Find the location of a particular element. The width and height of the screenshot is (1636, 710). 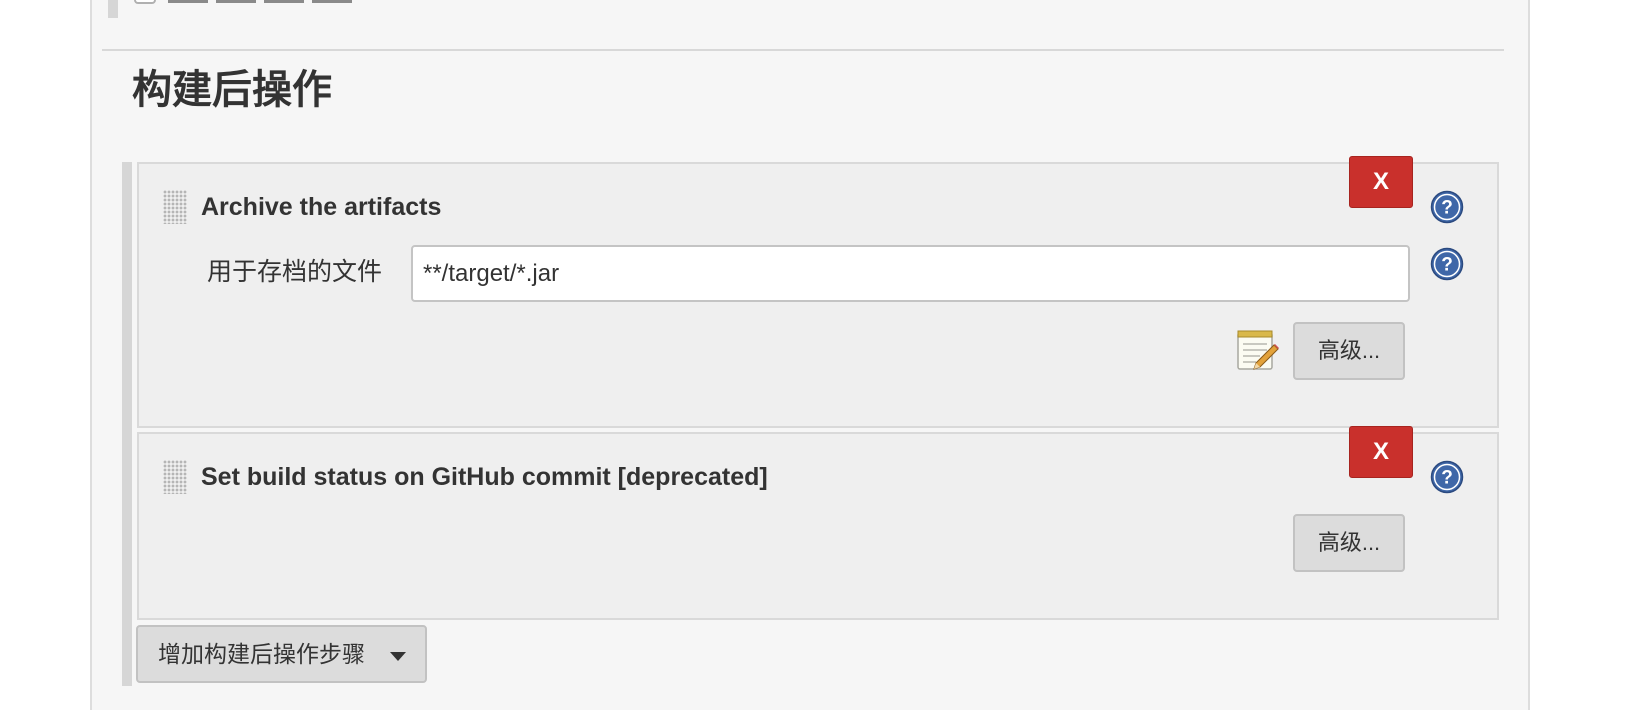

archive-files-input is located at coordinates (910, 273).